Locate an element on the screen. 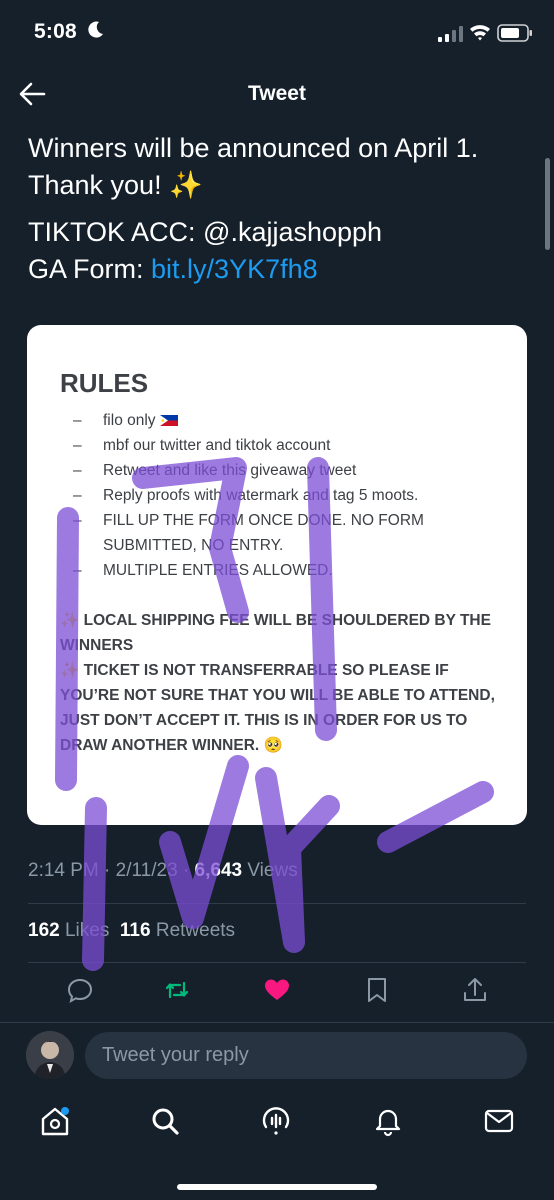 This screenshot has height=1200, width=554. rule-item: MULTIPLE ENTRIES ALLOWED. is located at coordinates (288, 570).